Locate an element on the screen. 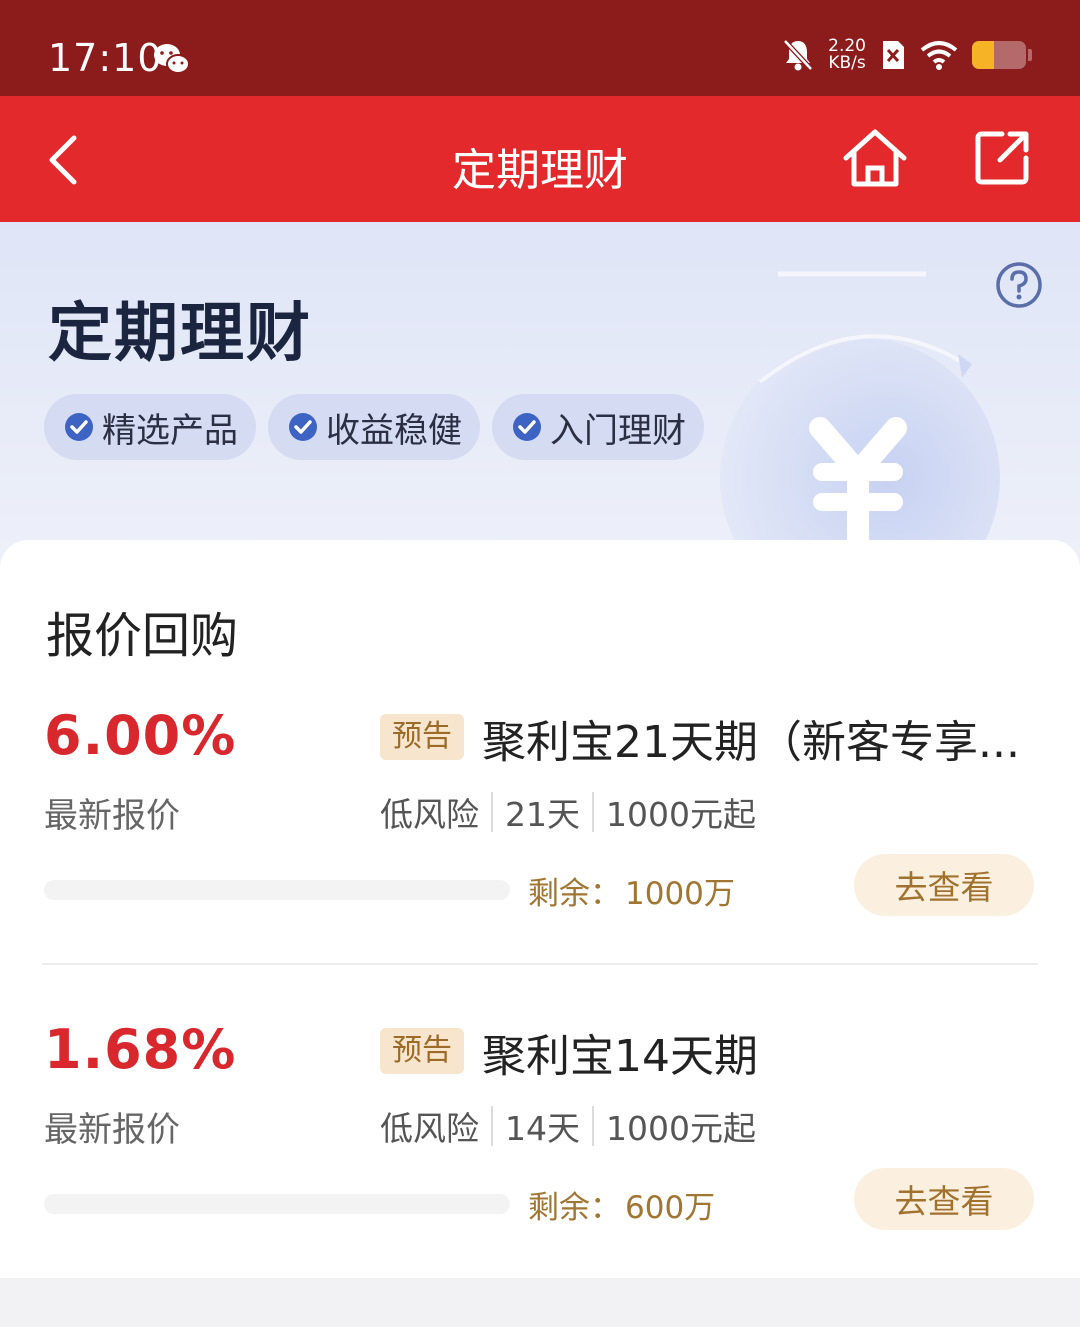 This screenshot has height=1327, width=1080. section-title: 报价回购 is located at coordinates (142, 636).